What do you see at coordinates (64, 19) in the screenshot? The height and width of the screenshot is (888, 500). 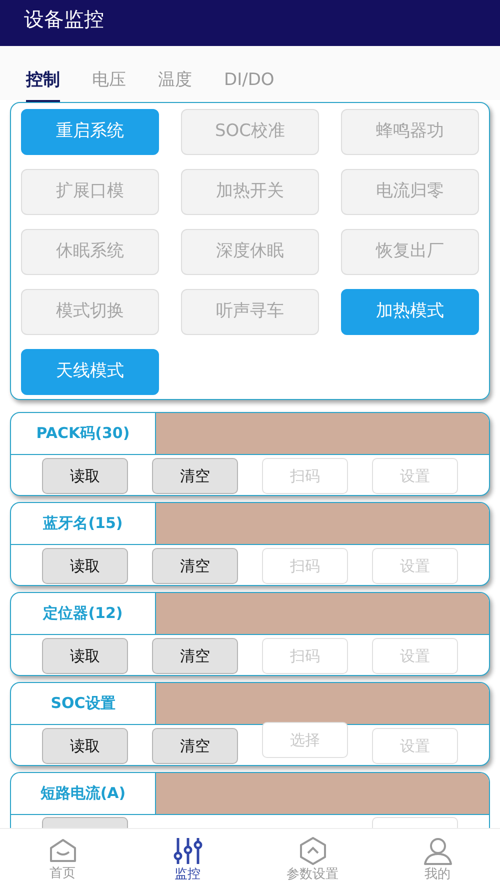 I see `screen-title: 设备监控` at bounding box center [64, 19].